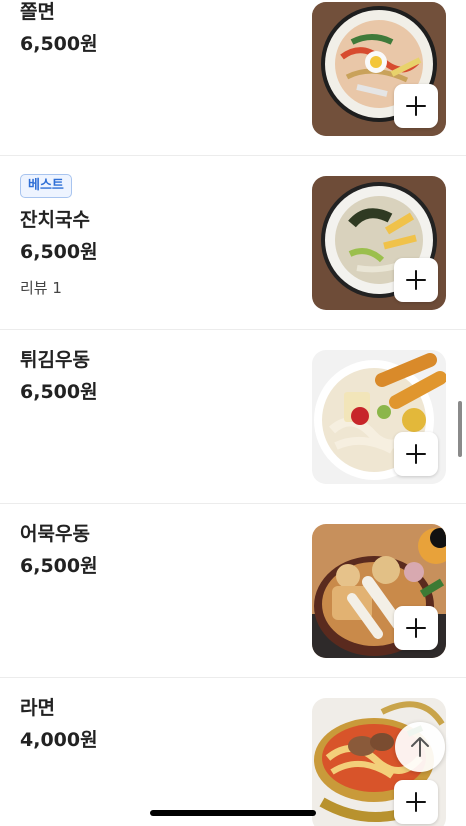 The height and width of the screenshot is (826, 466). Describe the element at coordinates (59, 740) in the screenshot. I see `menu-item-price: 4,000원` at that location.